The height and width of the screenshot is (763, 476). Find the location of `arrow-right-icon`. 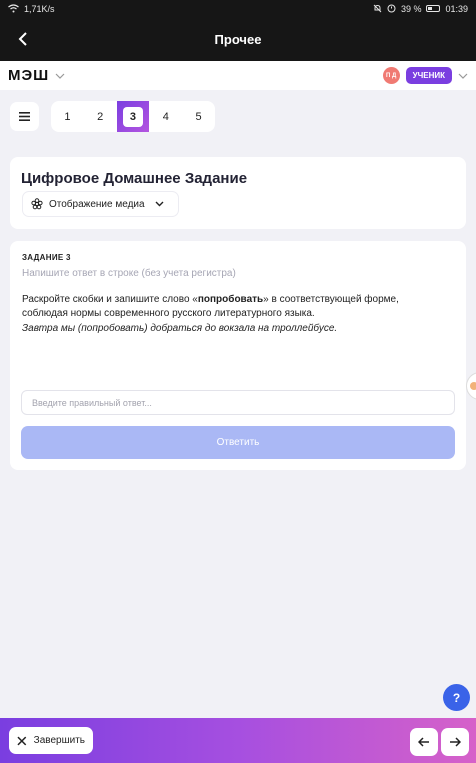

arrow-right-icon is located at coordinates (455, 742).